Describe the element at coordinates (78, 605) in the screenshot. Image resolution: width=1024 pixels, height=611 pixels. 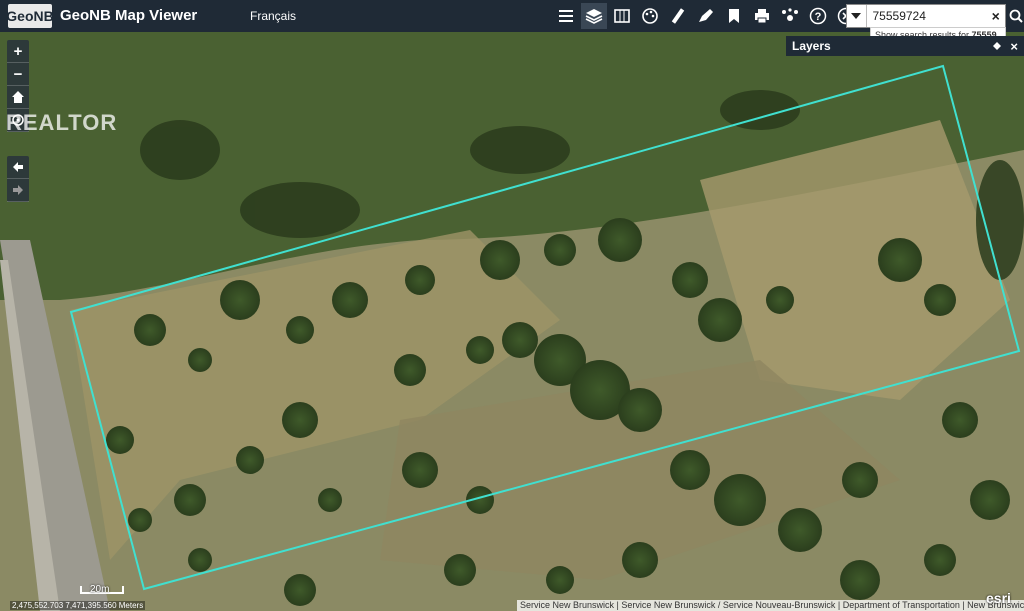
I see `coordinate-readout: 2,475,552.703 7,471,395.560 Meters` at that location.